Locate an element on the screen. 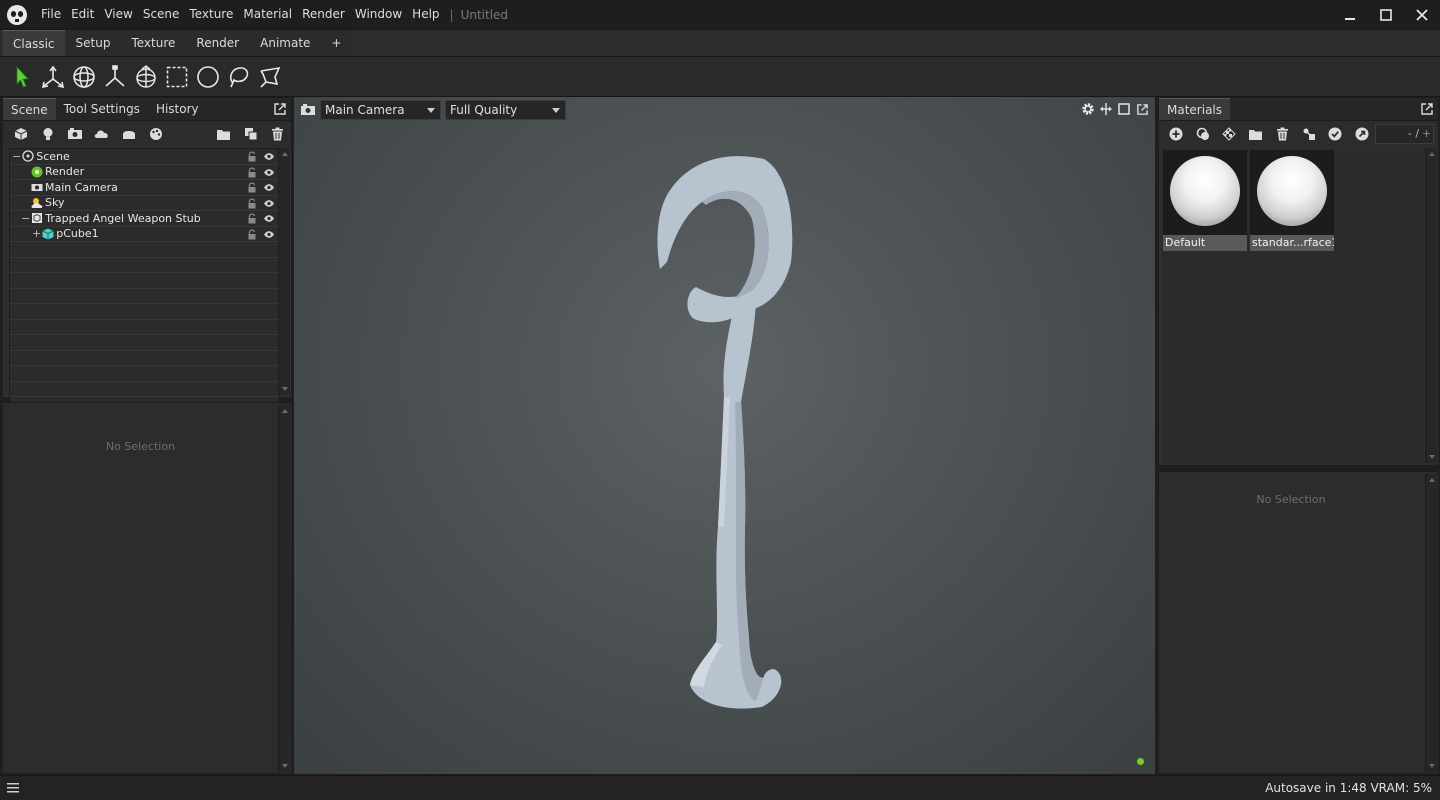 This screenshot has width=1440, height=800. select-tool is located at coordinates (21, 77).